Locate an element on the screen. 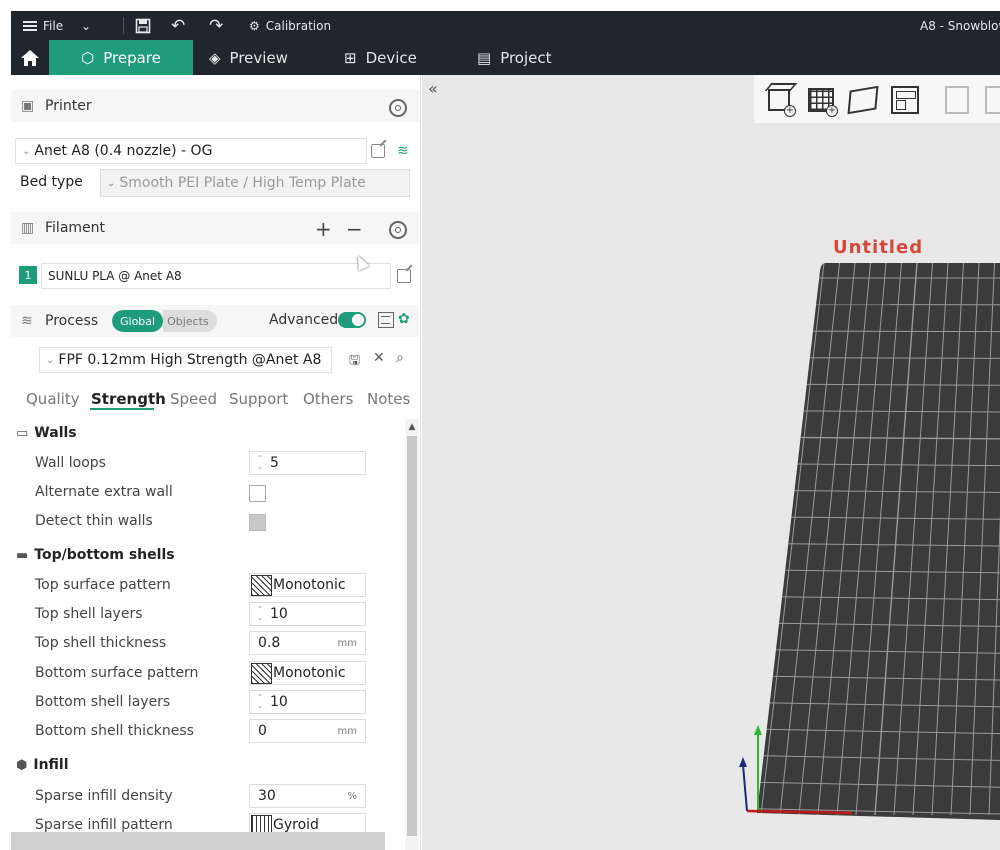  shells-group-header: ▬ Top/bottom shells is located at coordinates (95, 555).